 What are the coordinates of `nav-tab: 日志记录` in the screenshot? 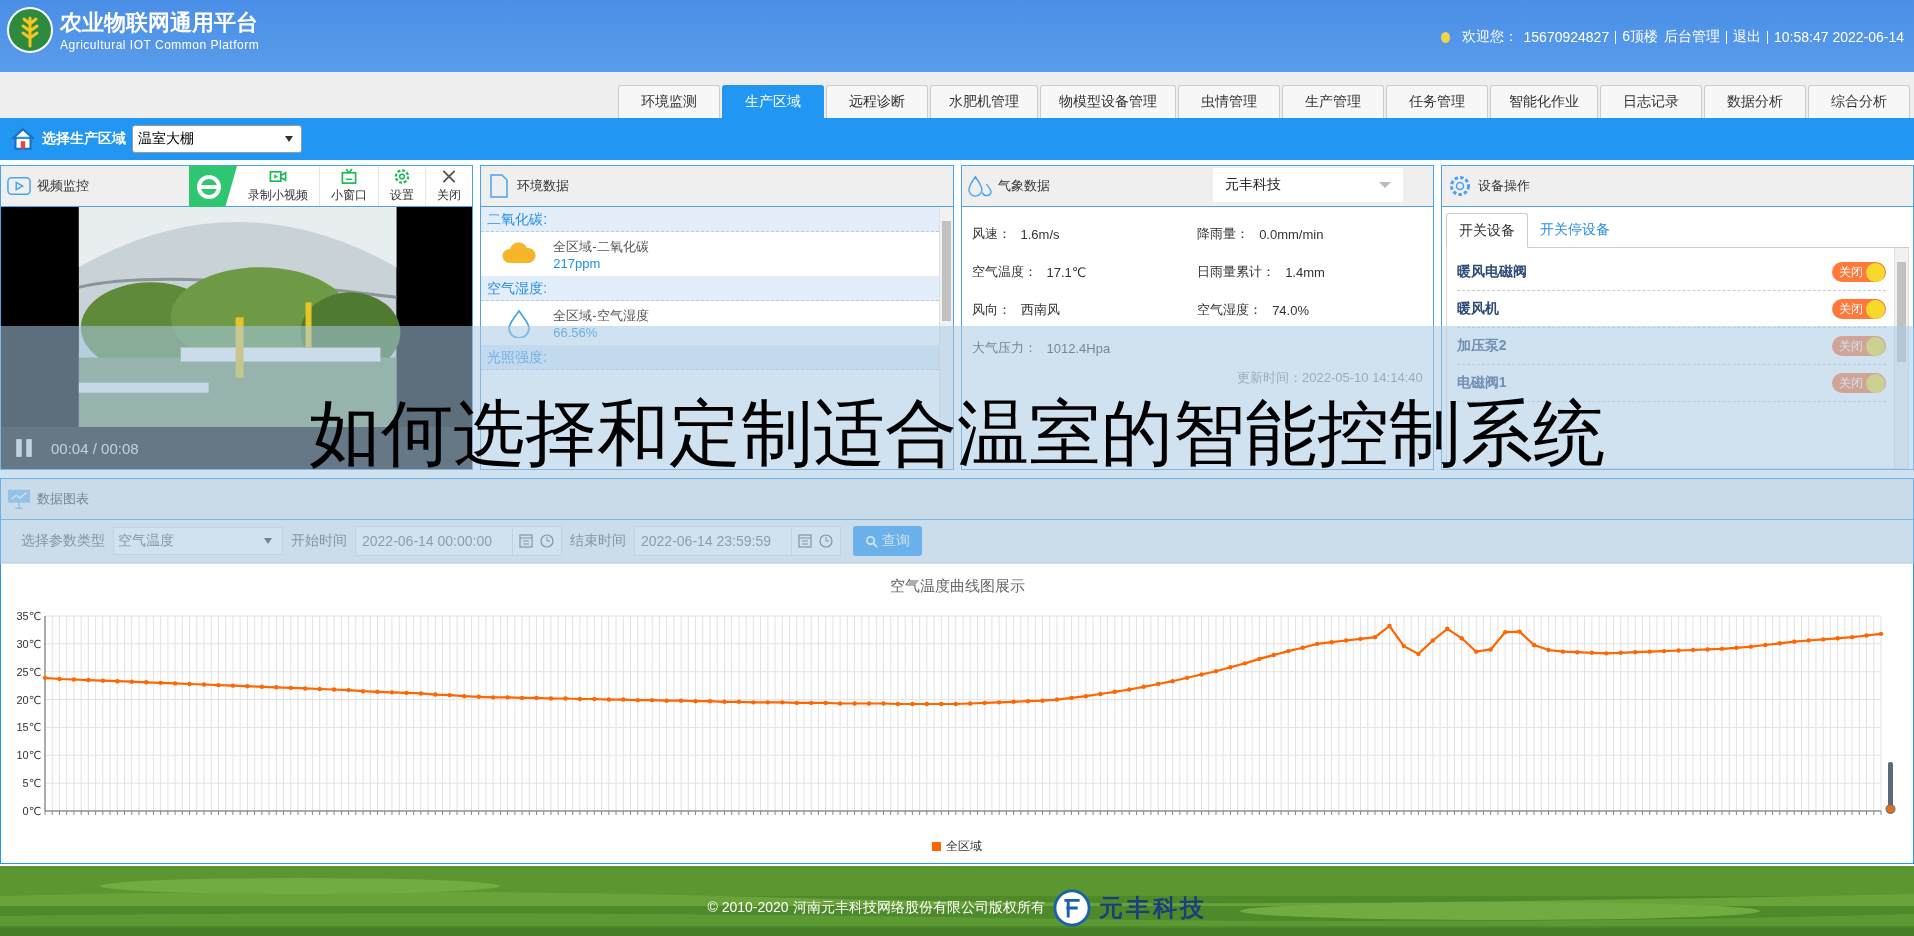 It's located at (1651, 101).